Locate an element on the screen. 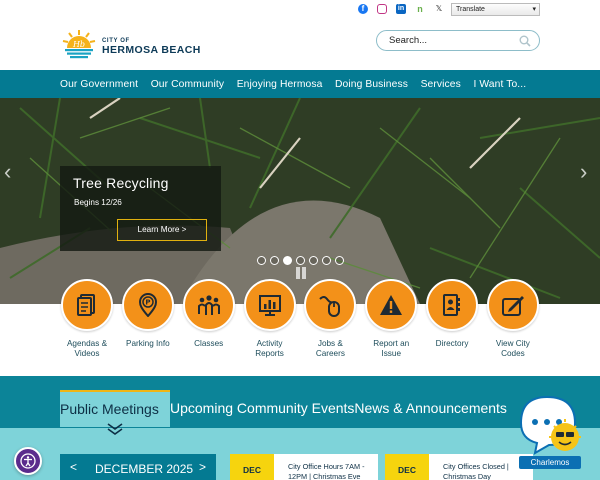  nav-our-community: Our Community is located at coordinates (187, 84).